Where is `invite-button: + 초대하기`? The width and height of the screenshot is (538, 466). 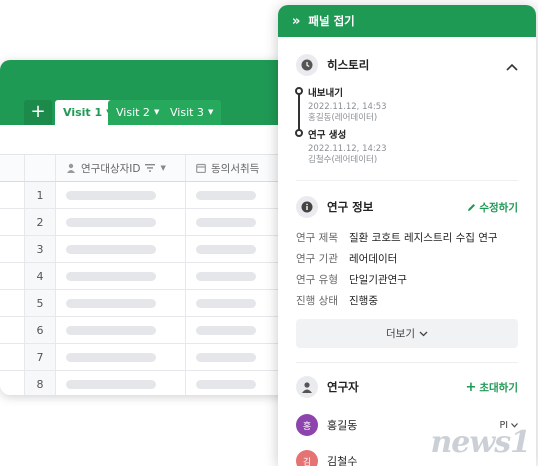
invite-button: + 초대하기 is located at coordinates (491, 387).